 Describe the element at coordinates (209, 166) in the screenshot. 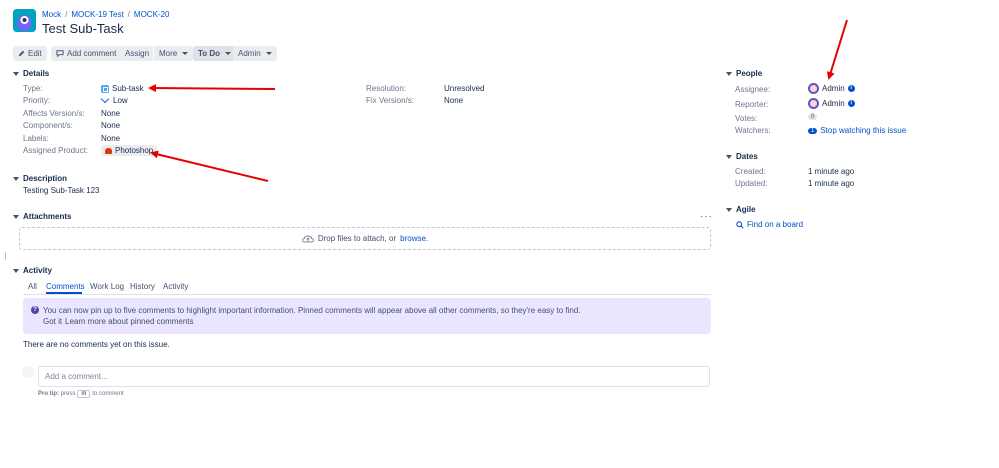

I see `annotation-arrow-product` at that location.